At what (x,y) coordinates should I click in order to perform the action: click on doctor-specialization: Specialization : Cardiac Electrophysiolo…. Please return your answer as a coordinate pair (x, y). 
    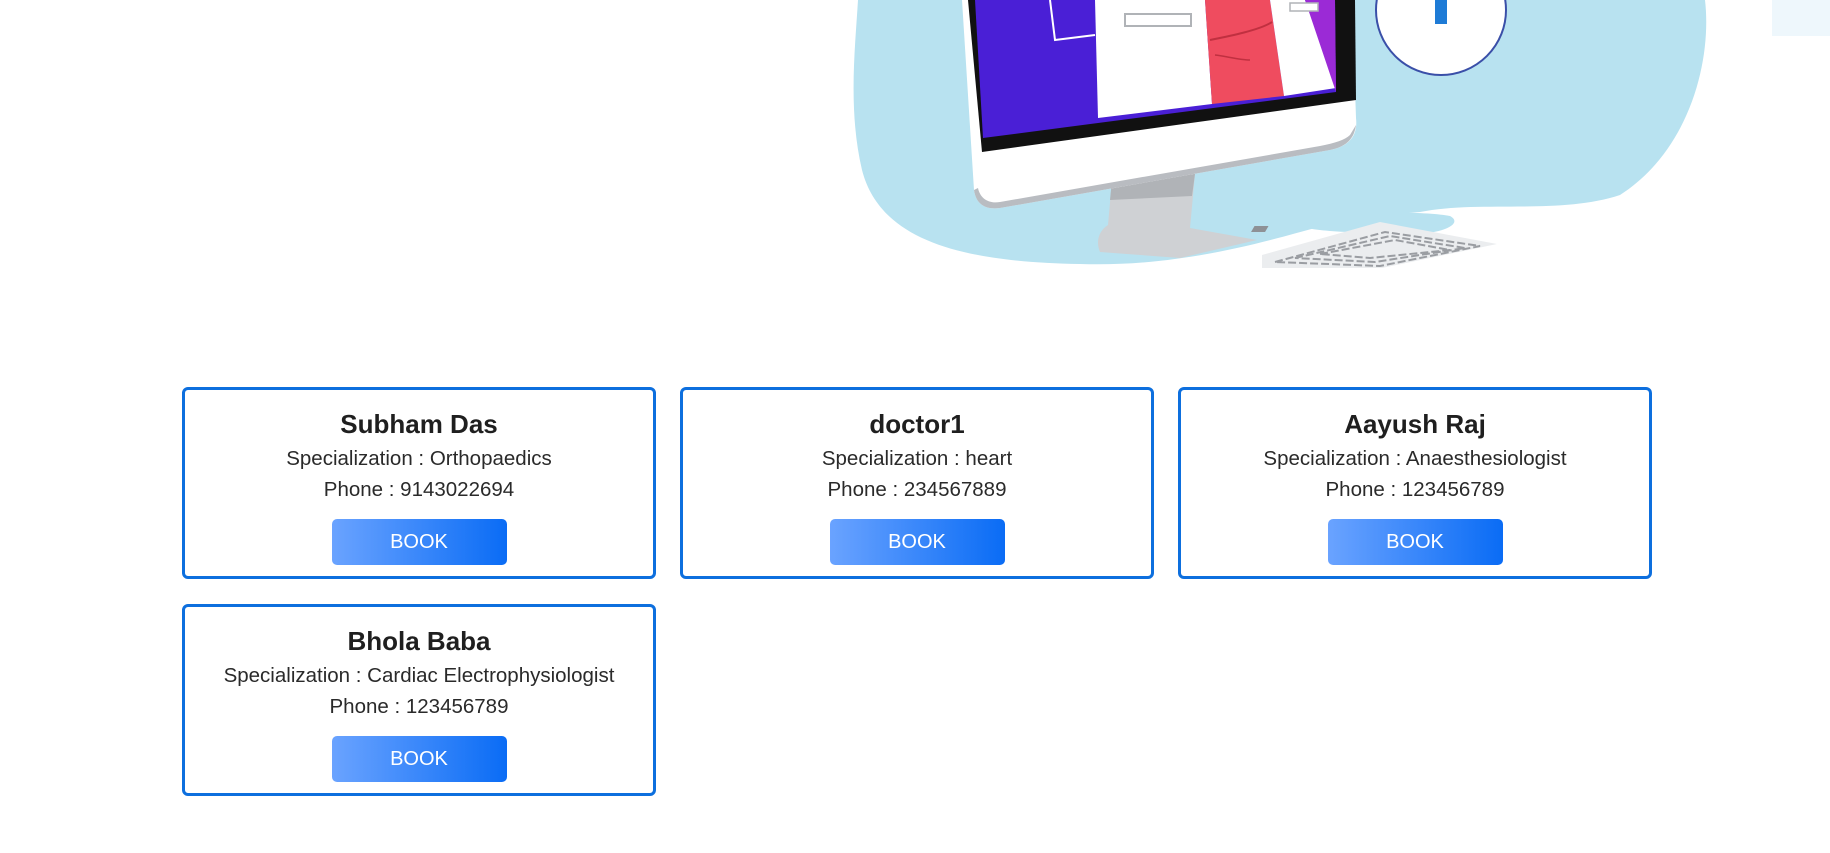
    Looking at the image, I should click on (419, 675).